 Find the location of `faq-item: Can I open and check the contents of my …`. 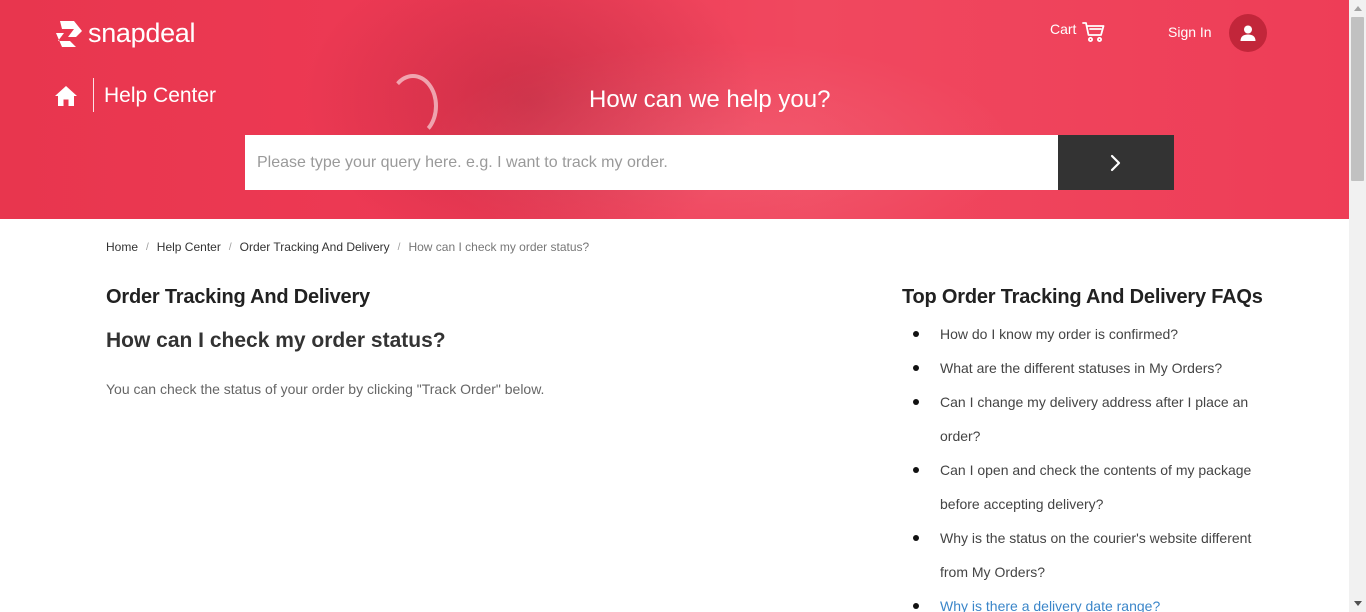

faq-item: Can I open and check the contents of my … is located at coordinates (1087, 487).